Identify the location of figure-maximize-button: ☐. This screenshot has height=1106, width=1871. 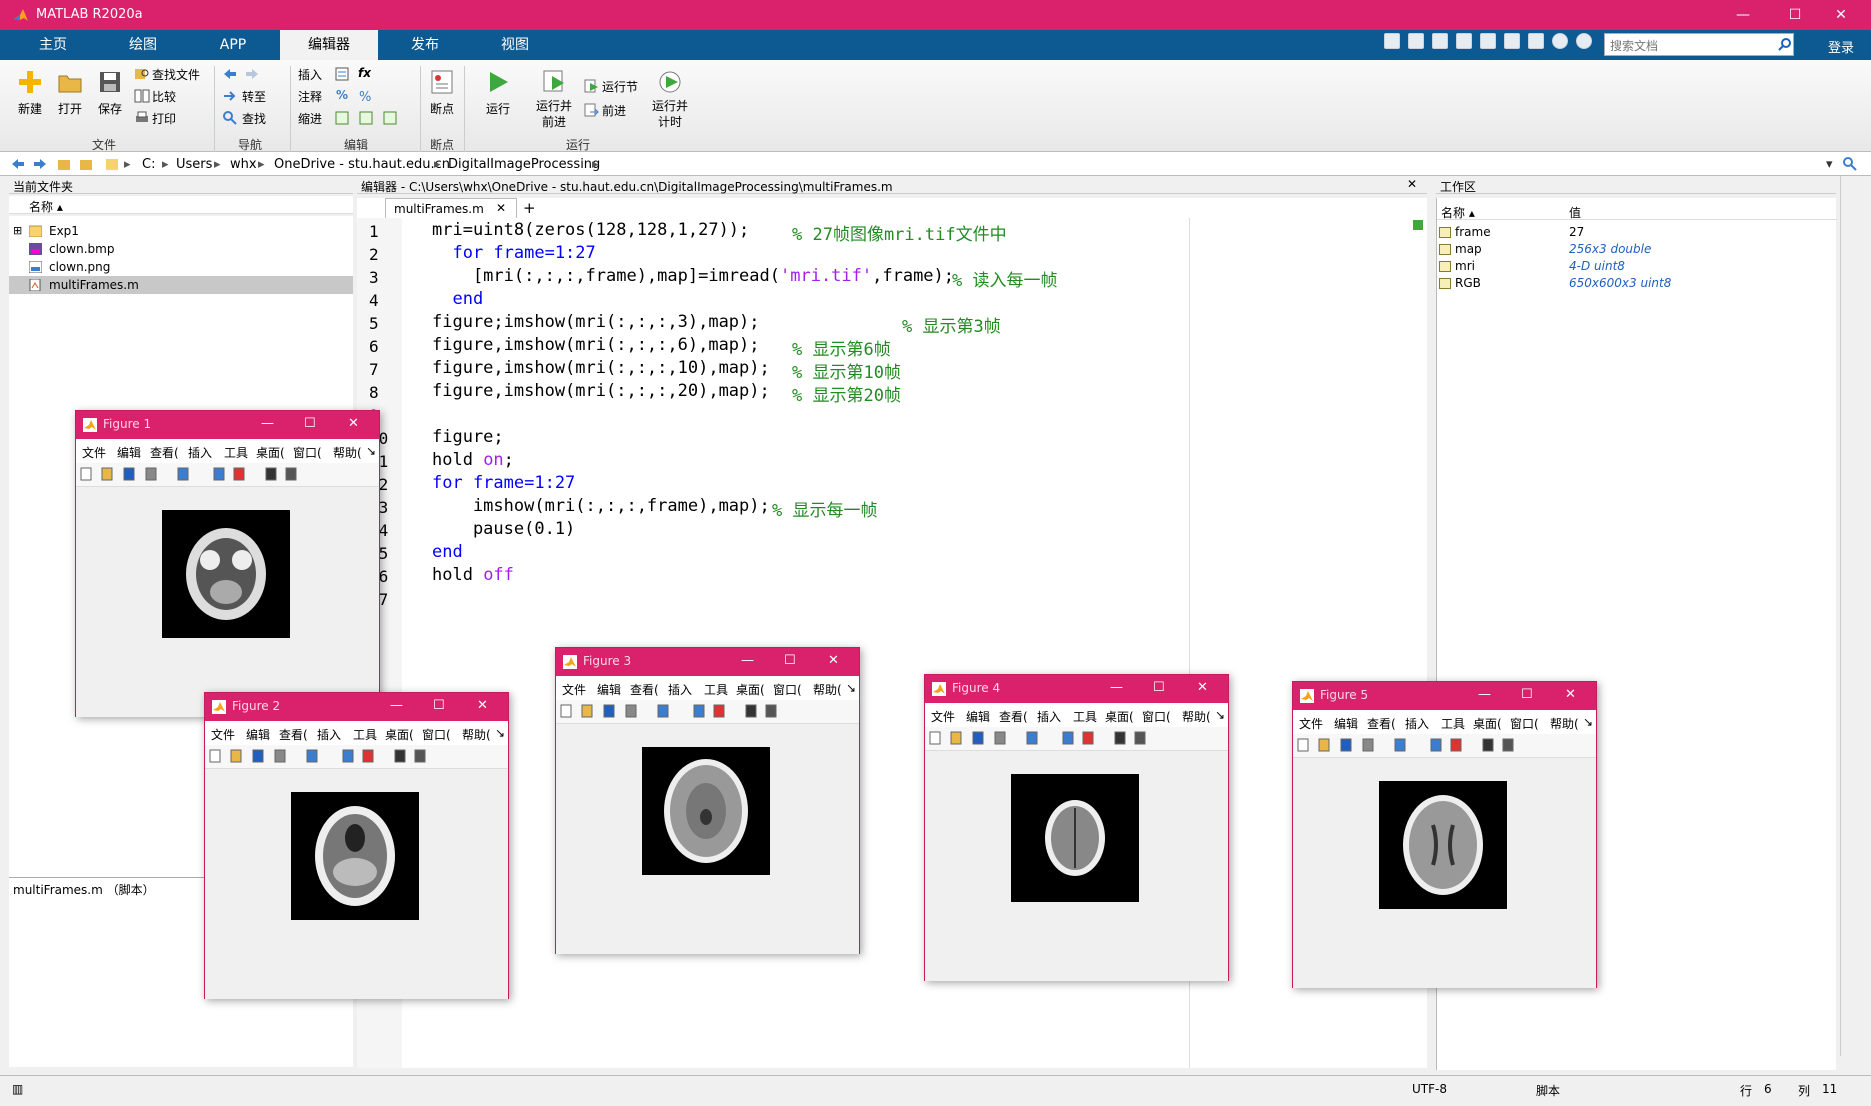
(790, 660).